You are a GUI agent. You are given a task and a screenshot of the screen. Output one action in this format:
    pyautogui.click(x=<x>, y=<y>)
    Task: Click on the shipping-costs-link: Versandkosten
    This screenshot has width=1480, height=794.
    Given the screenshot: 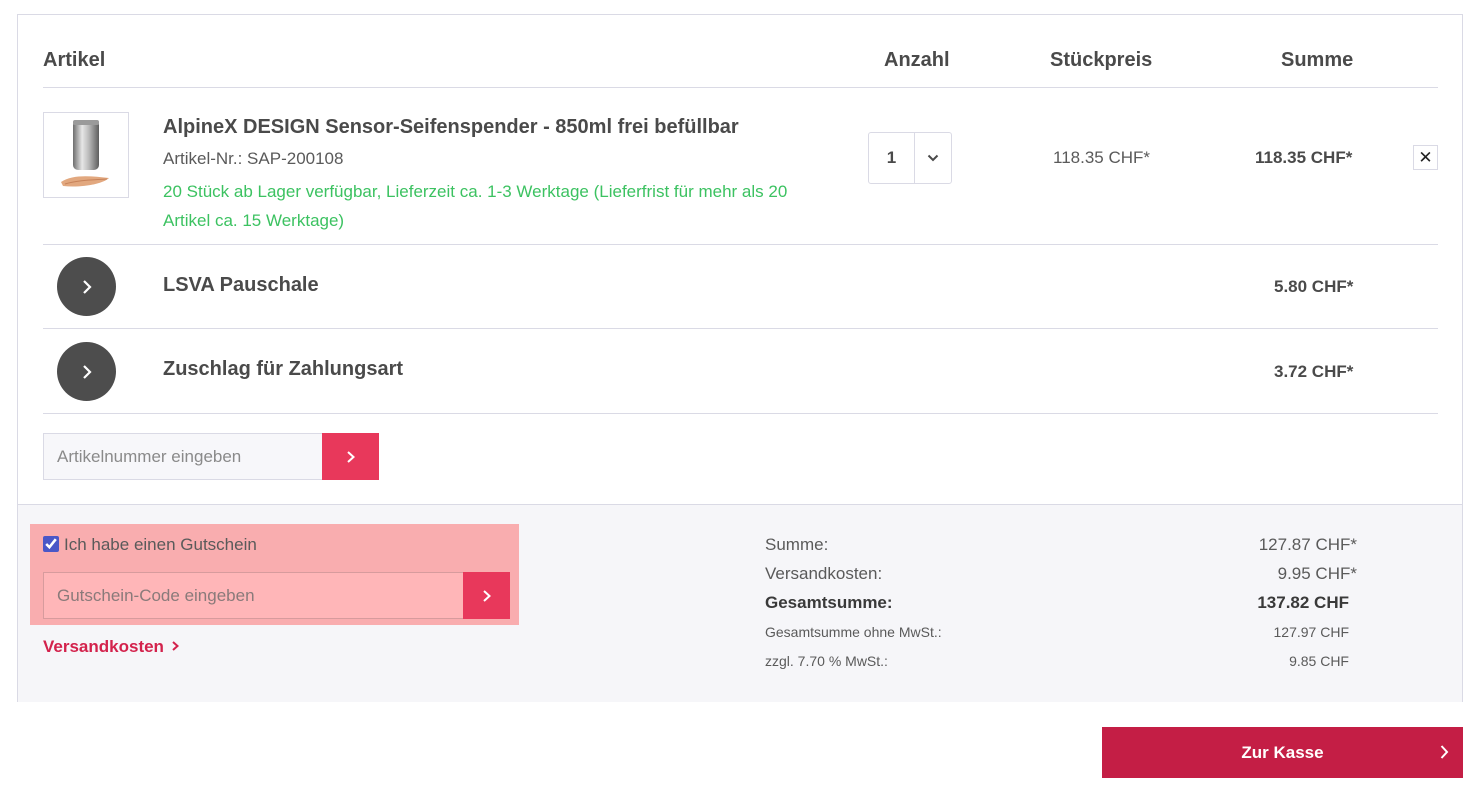 What is the action you would take?
    pyautogui.click(x=111, y=647)
    